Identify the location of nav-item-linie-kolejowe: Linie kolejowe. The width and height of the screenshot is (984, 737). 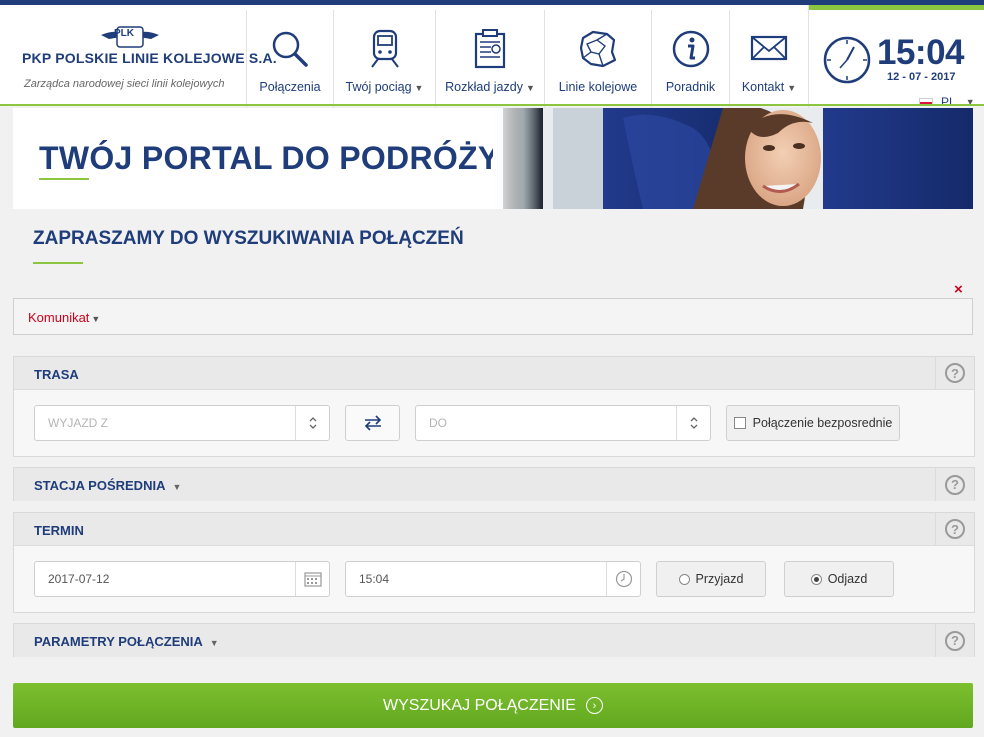
(597, 59).